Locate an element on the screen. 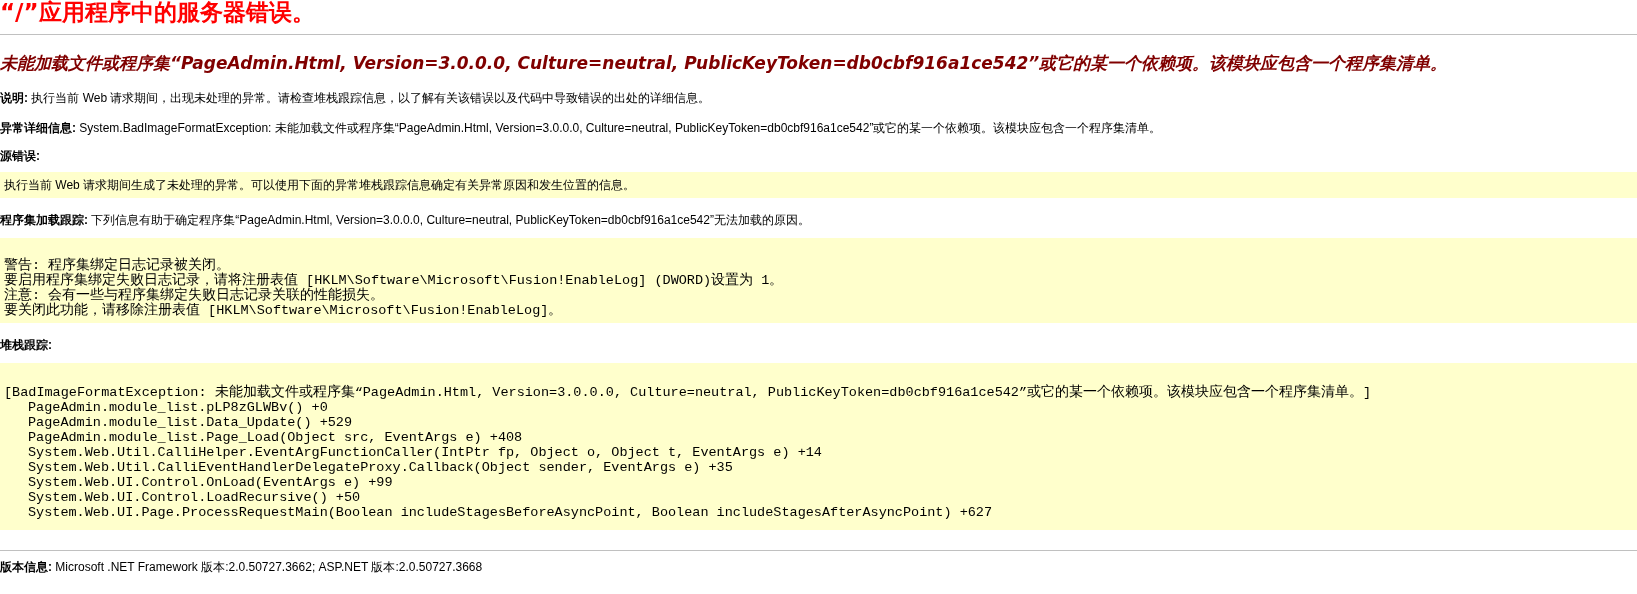 The image size is (1637, 594). page-title: “/”应用程序中的服务器错误。 is located at coordinates (158, 13).